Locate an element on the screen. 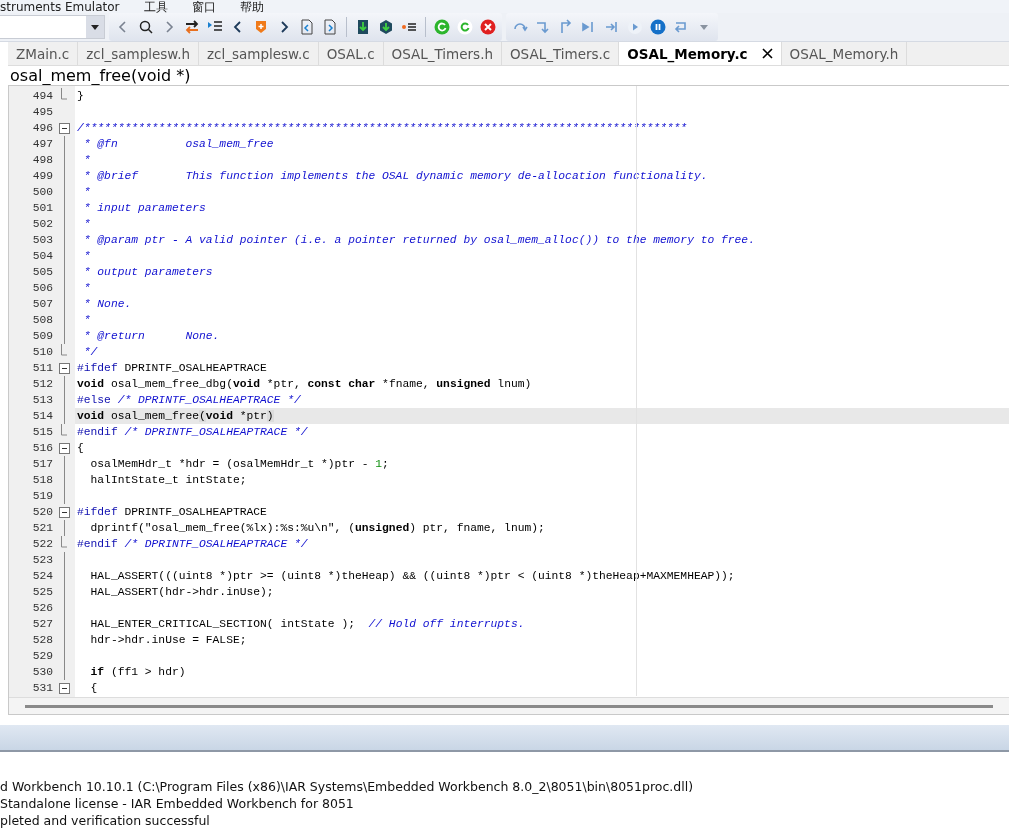 The image size is (1009, 829). code-line: } is located at coordinates (80, 97).